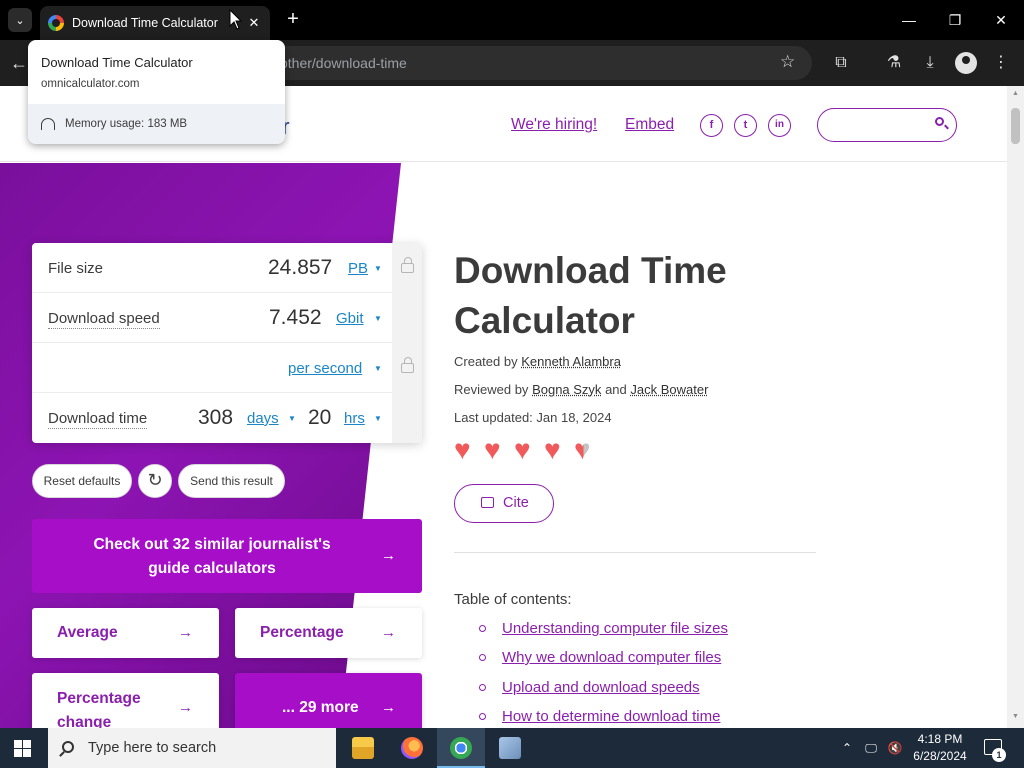 The image size is (1024, 768). What do you see at coordinates (212, 318) in the screenshot?
I see `download-speed-row: Download speed 7.452 Gbit ▼` at bounding box center [212, 318].